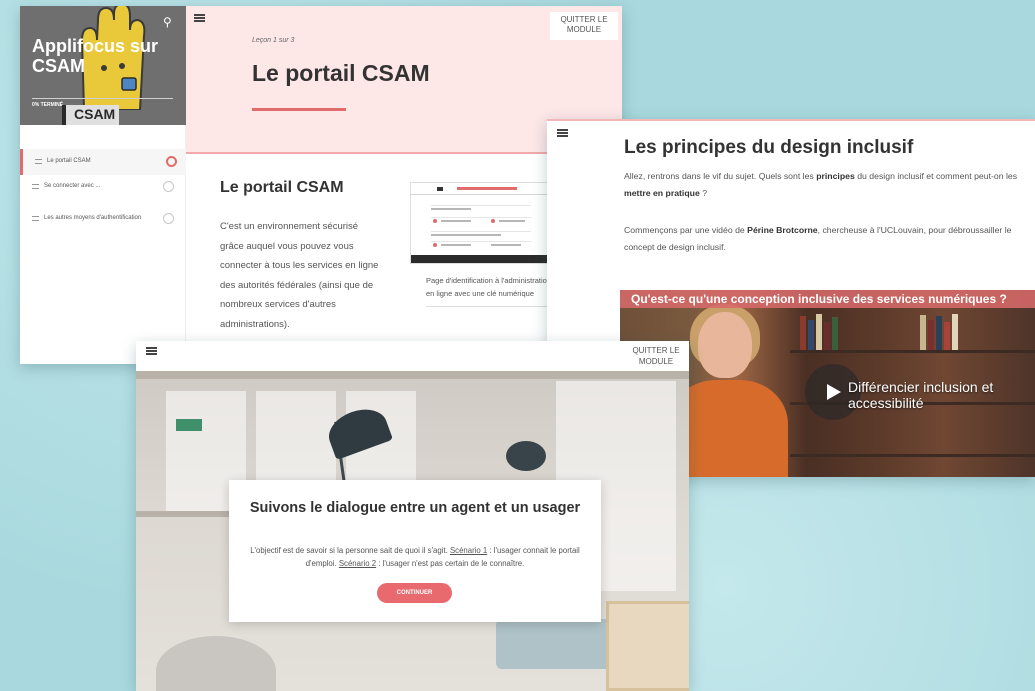  What do you see at coordinates (273, 40) in the screenshot?
I see `lesson-counter: Leçon 1 sur 3` at bounding box center [273, 40].